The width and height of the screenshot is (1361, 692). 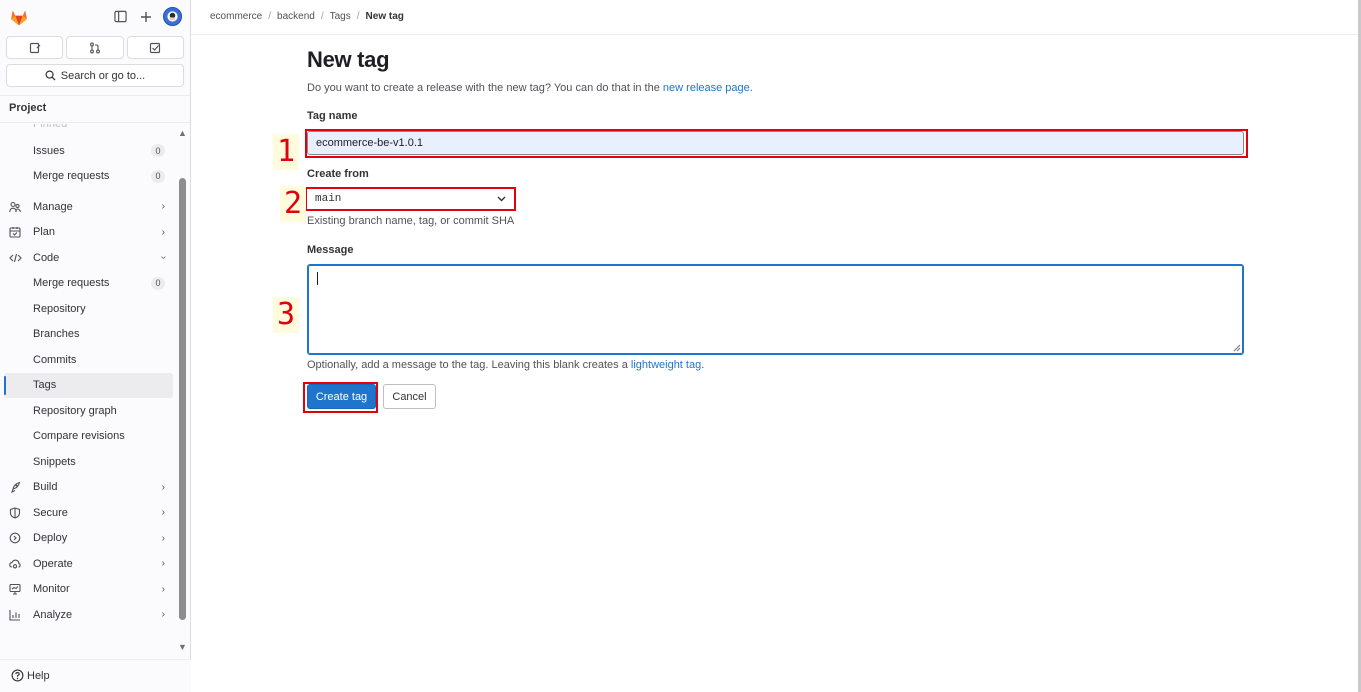 I want to click on cloud-gear-icon, so click(x=16, y=564).